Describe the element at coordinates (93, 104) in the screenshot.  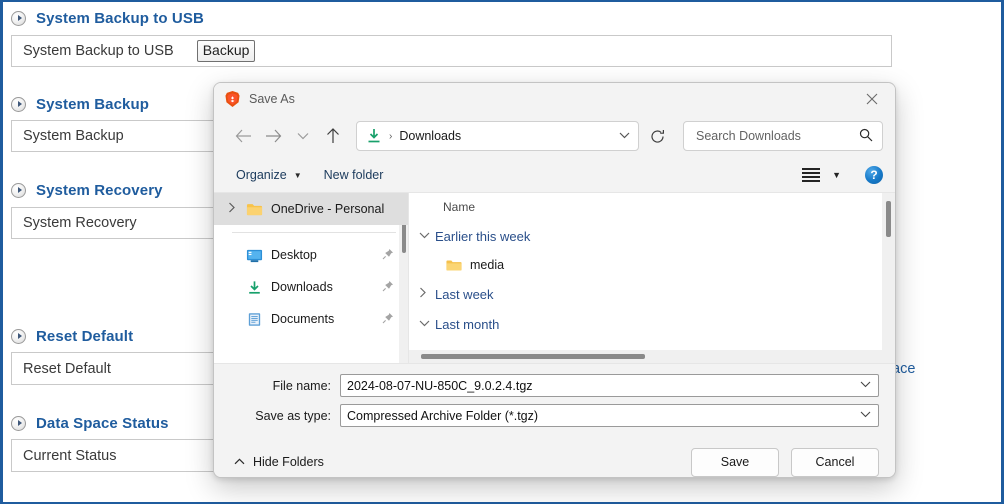
I see `section-title: System Backup` at that location.